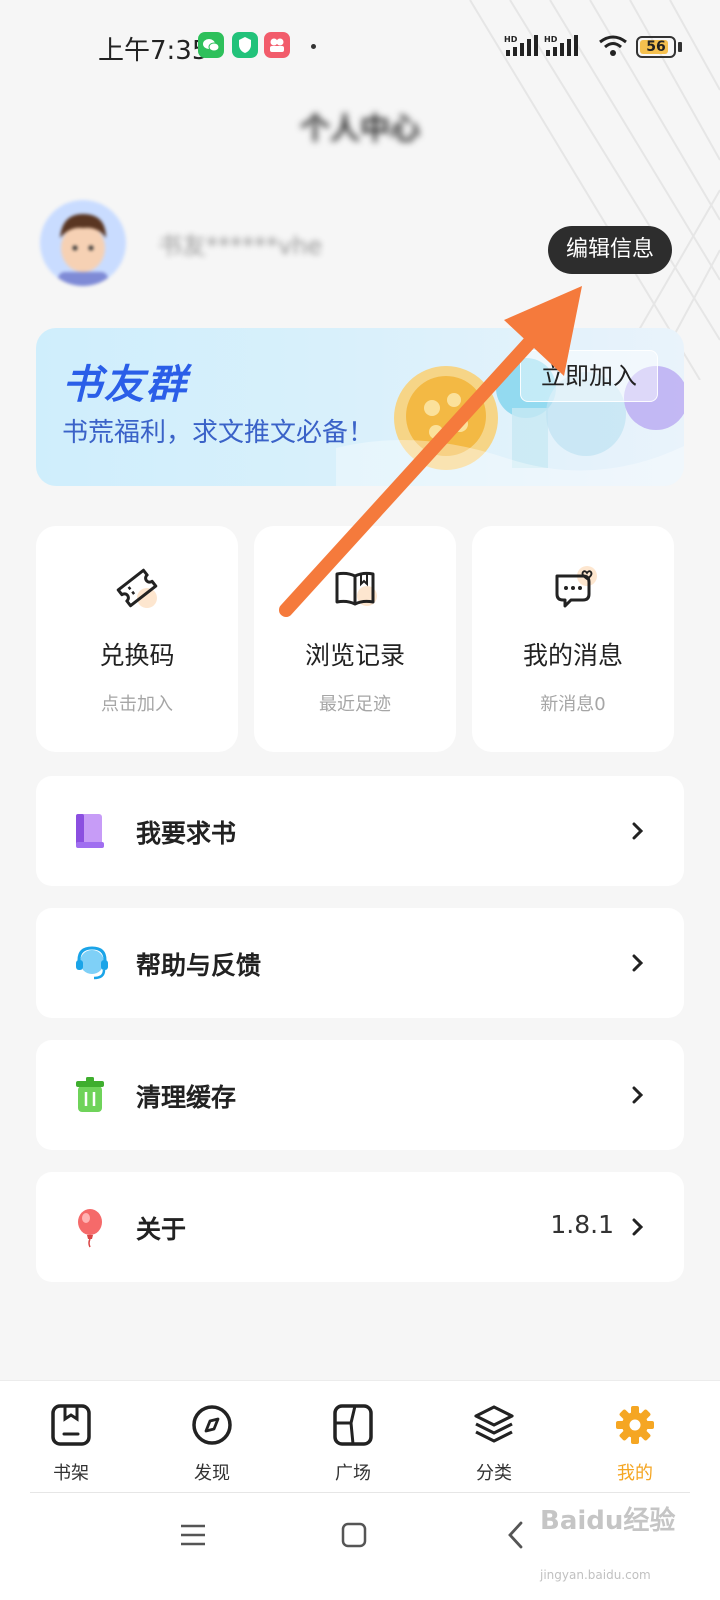 The image size is (720, 1600). I want to click on card-subtitle: 点击加入, so click(137, 704).